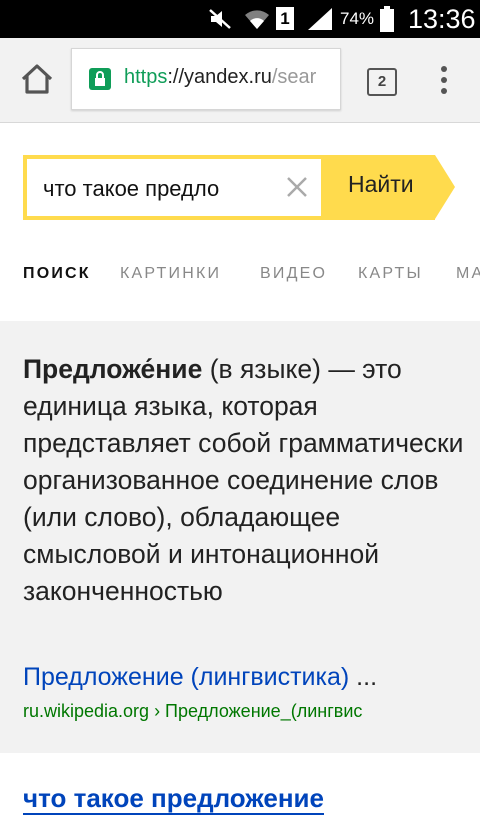 Image resolution: width=480 pixels, height=815 pixels. I want to click on search-result-title: что такое предложение, so click(173, 799).